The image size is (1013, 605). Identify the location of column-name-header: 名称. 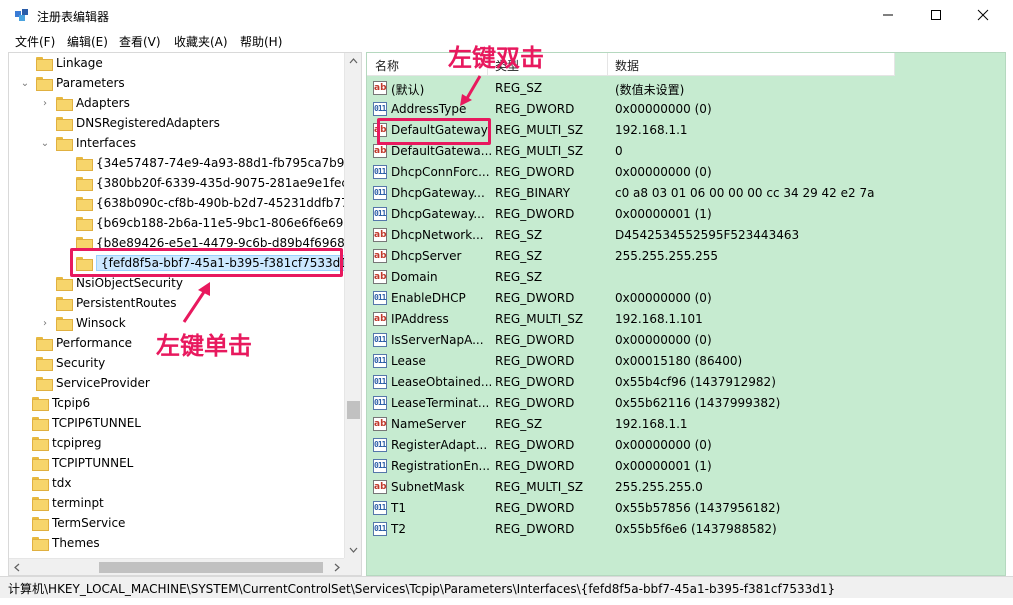
(387, 65).